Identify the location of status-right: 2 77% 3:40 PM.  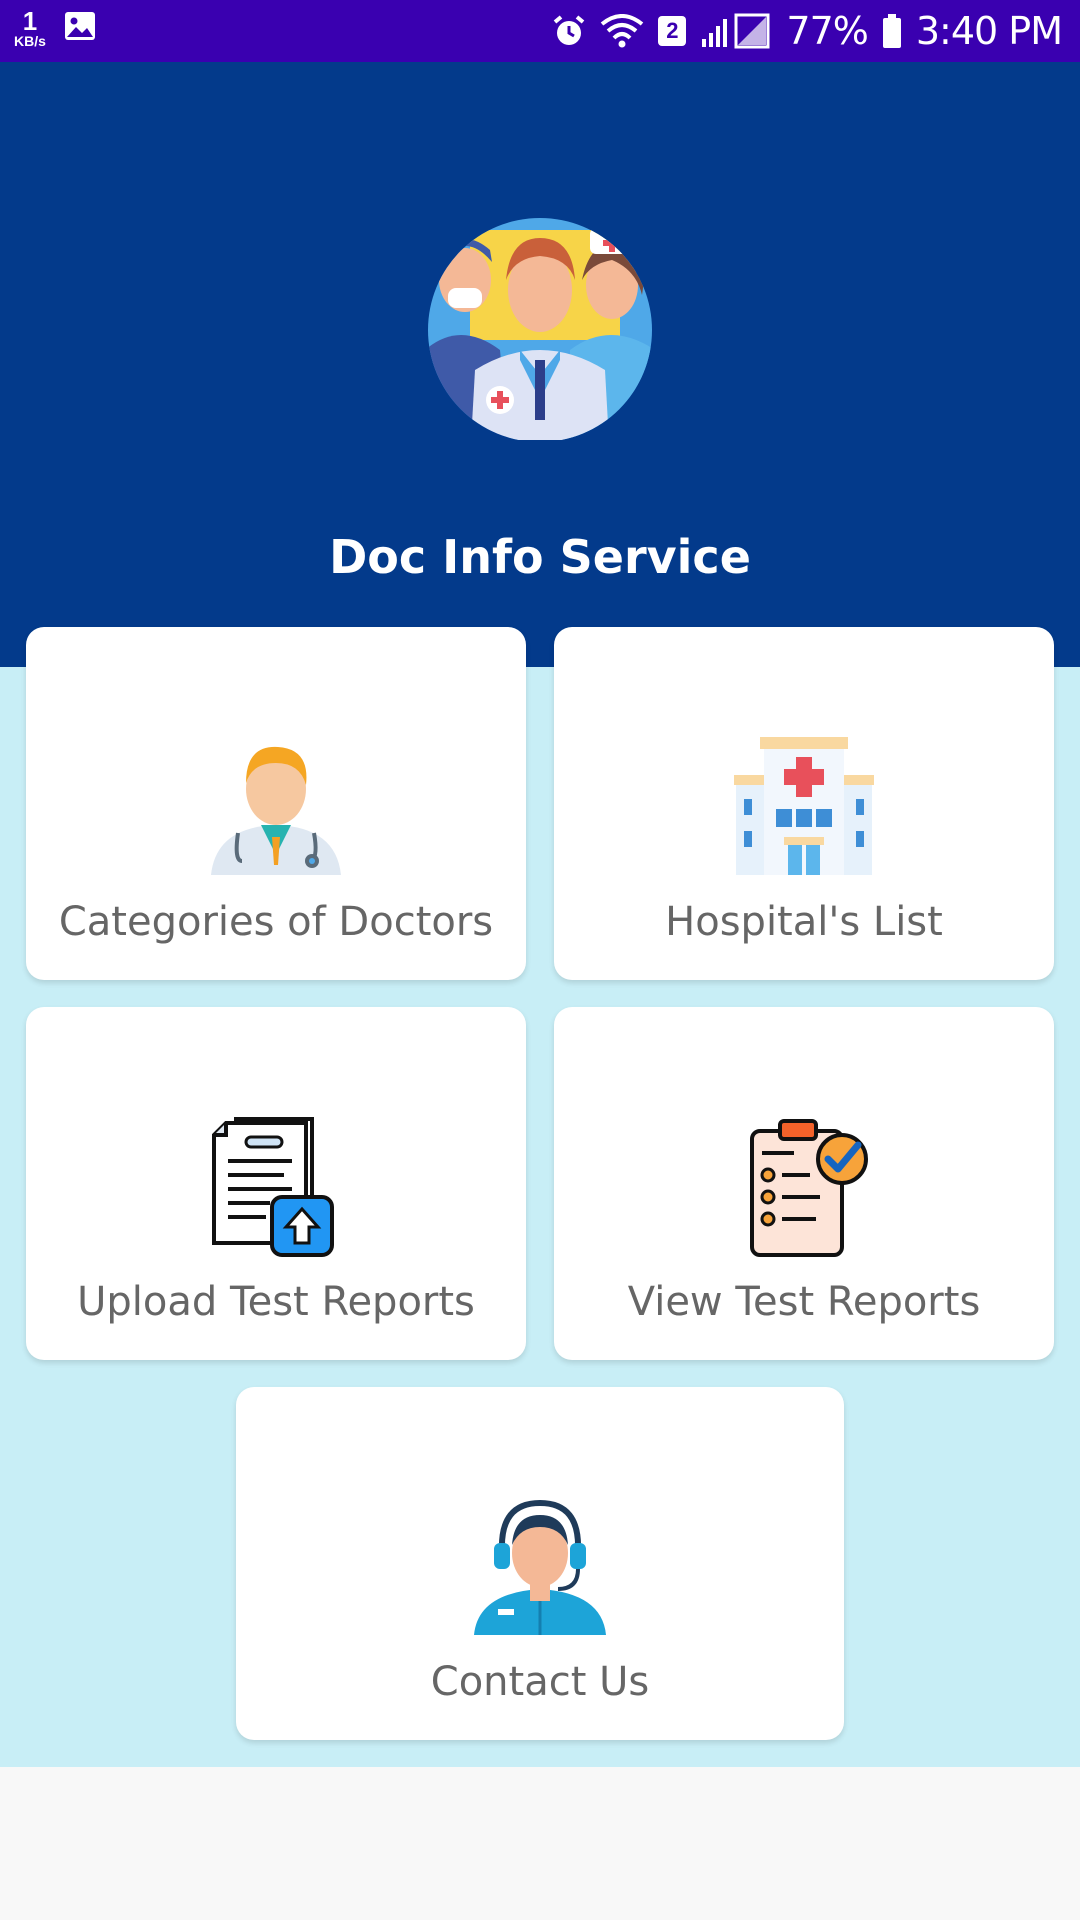
(807, 31).